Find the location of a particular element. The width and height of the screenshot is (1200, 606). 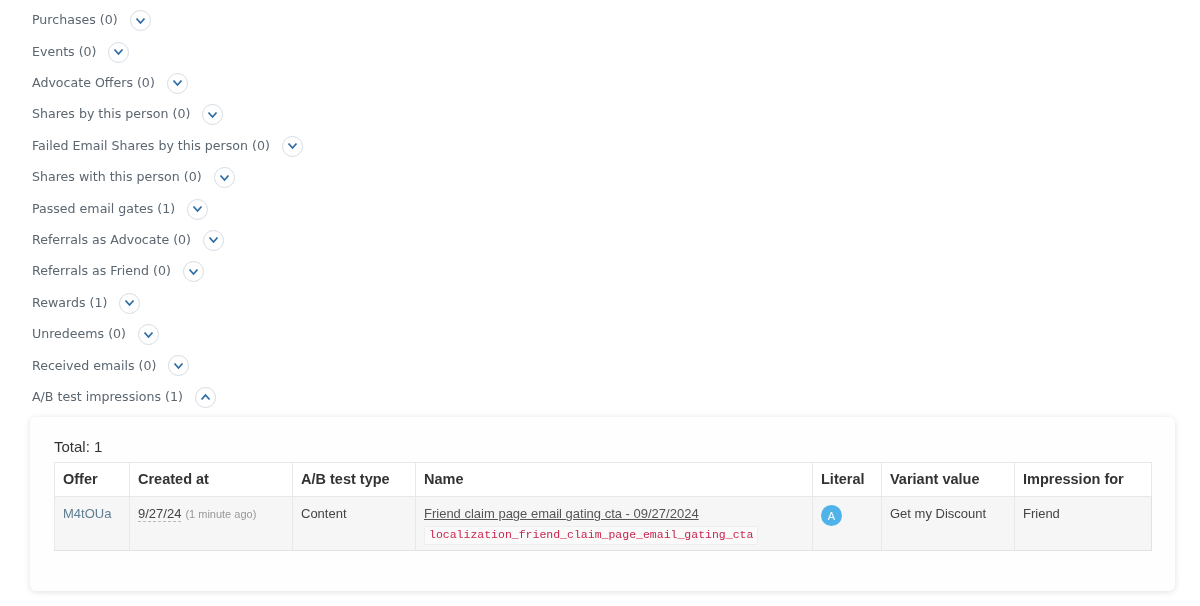

section-label: Referrals as Advocate (0) is located at coordinates (112, 240).